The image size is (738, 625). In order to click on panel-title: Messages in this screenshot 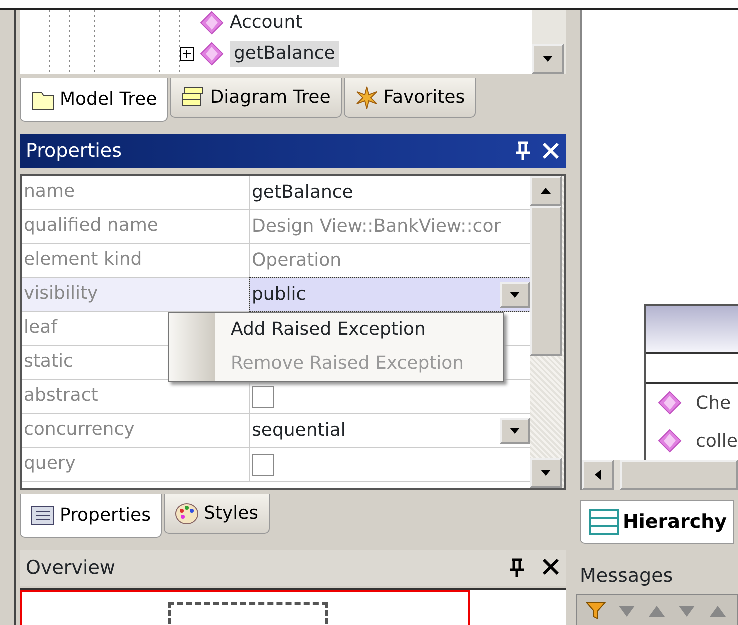, I will do `click(627, 576)`.